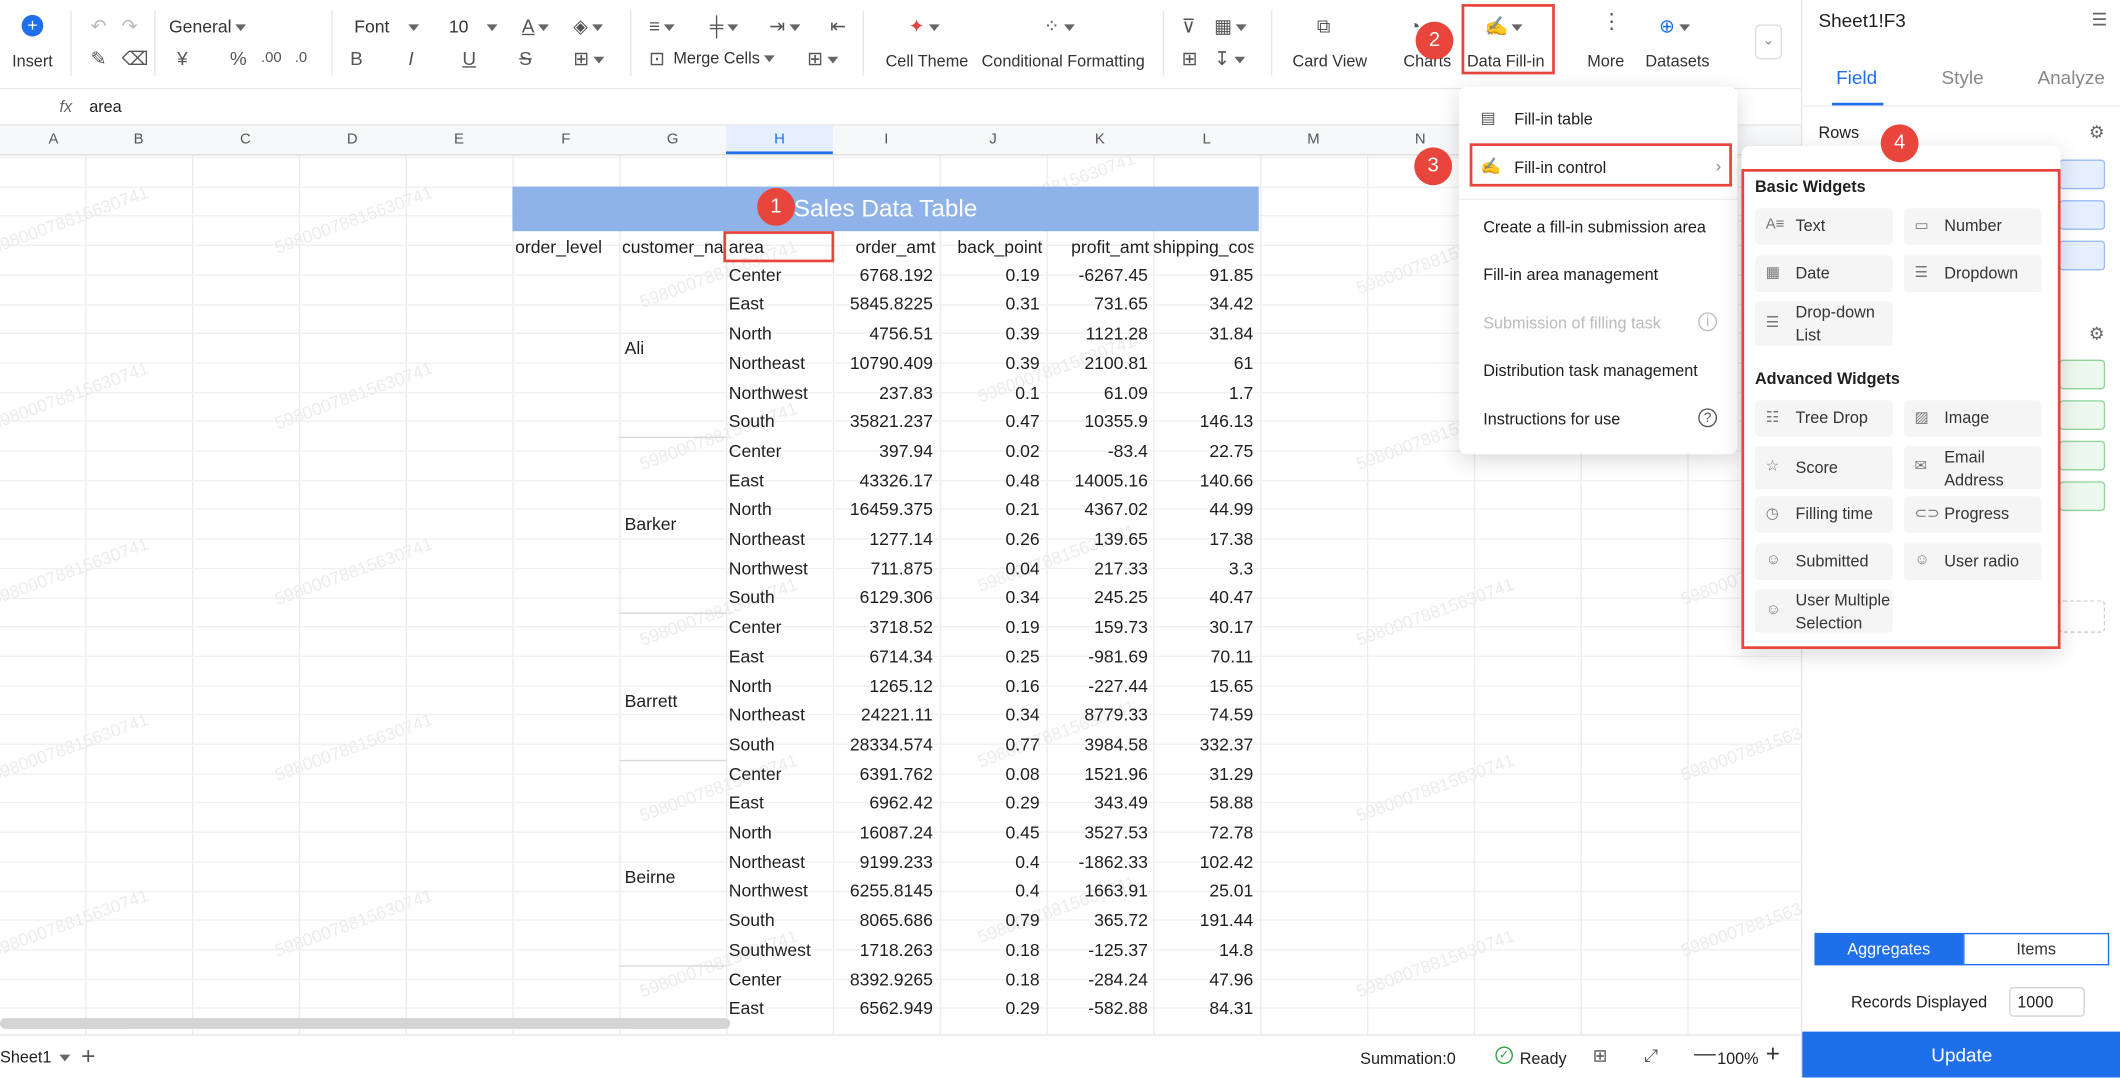 The width and height of the screenshot is (2120, 1078). Describe the element at coordinates (990, 832) in the screenshot. I see `table-cell: 0.45` at that location.